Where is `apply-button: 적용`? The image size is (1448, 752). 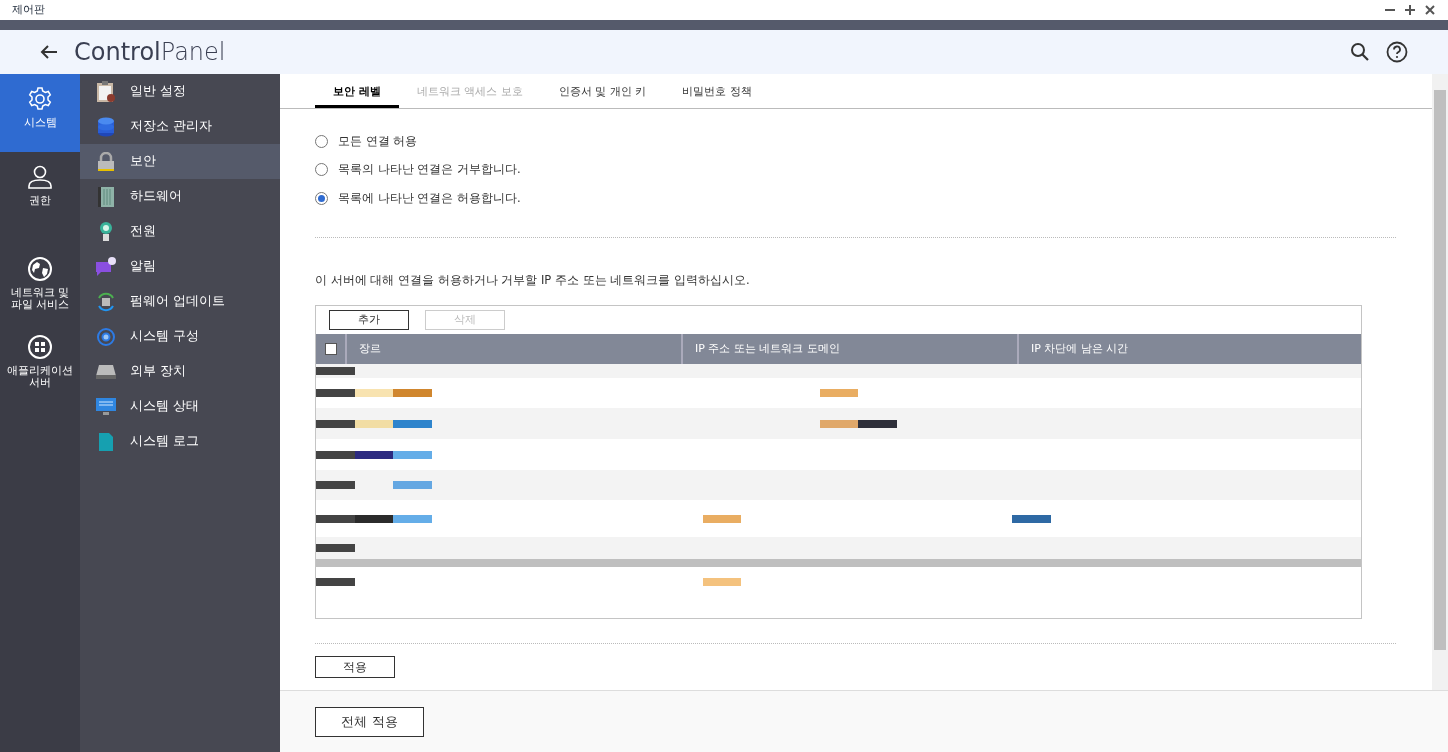
apply-button: 적용 is located at coordinates (355, 667).